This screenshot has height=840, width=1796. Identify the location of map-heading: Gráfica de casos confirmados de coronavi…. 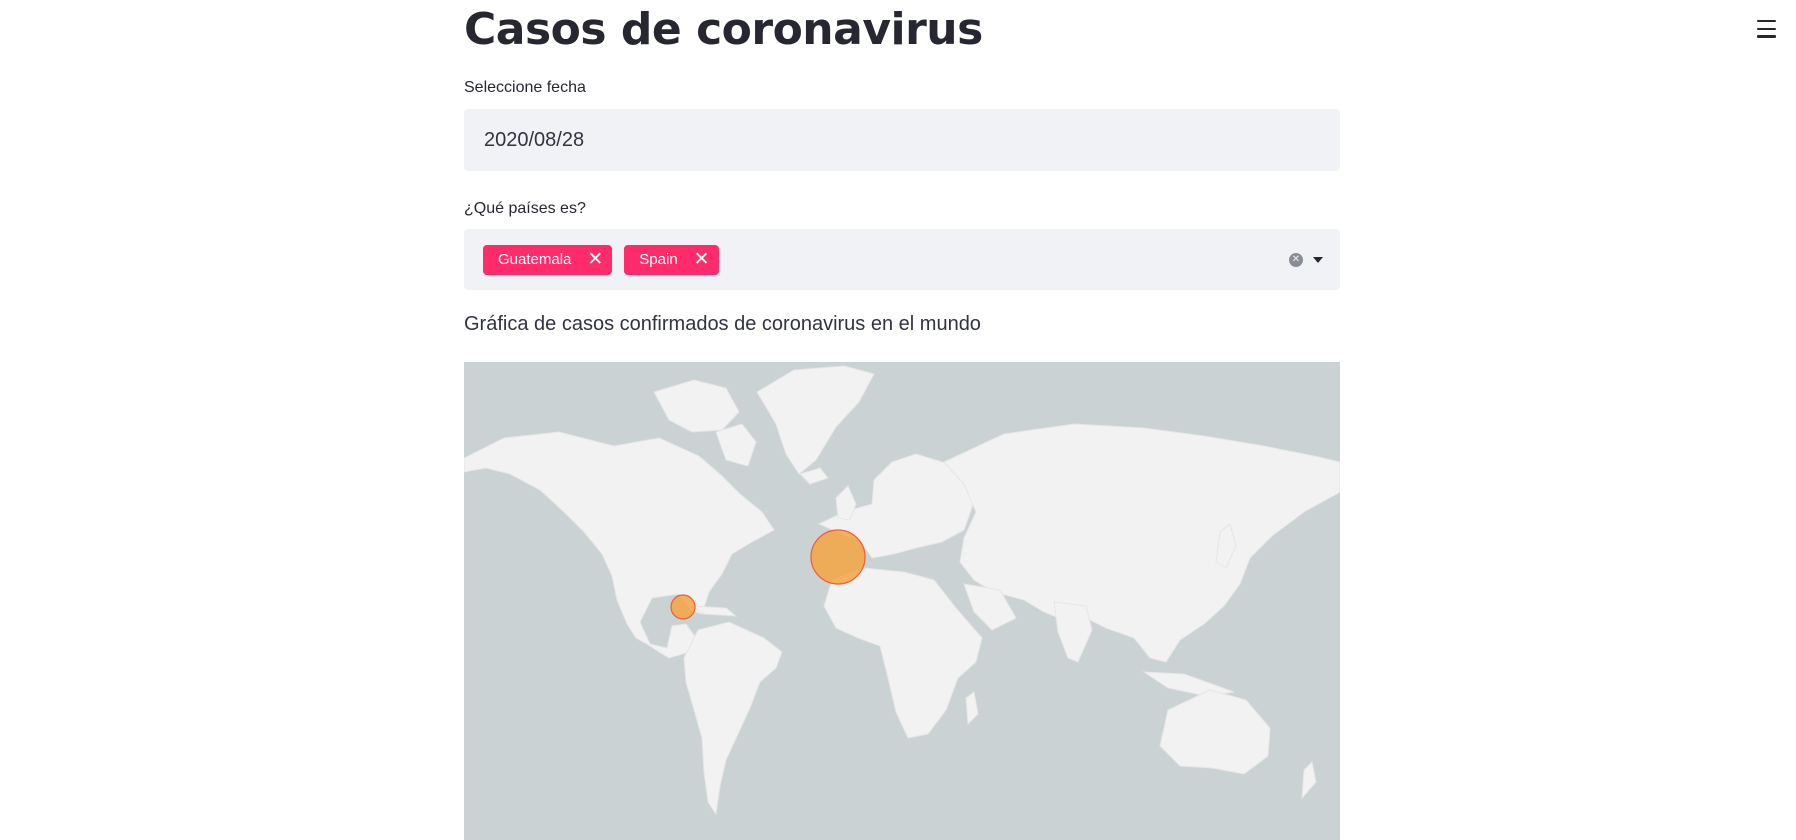
(722, 324).